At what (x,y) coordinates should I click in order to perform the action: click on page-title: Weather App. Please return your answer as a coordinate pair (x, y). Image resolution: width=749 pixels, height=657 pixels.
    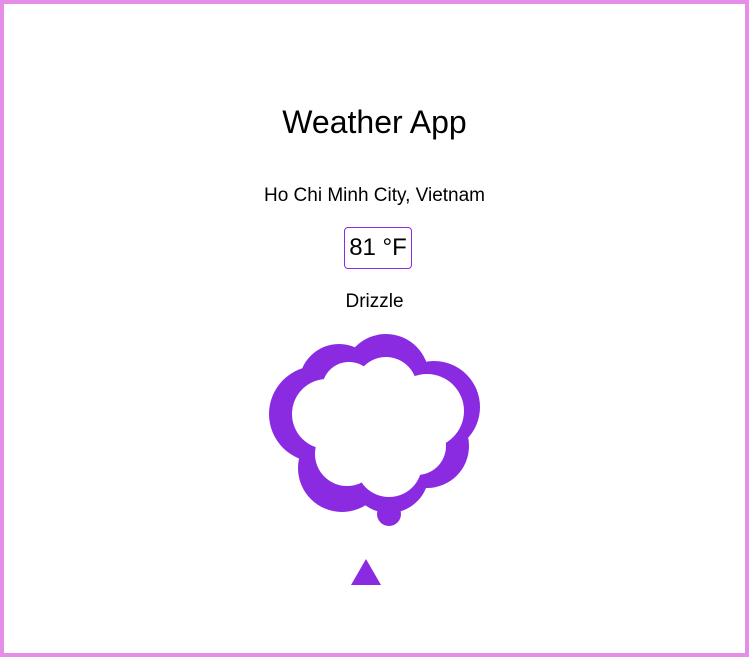
    Looking at the image, I should click on (374, 122).